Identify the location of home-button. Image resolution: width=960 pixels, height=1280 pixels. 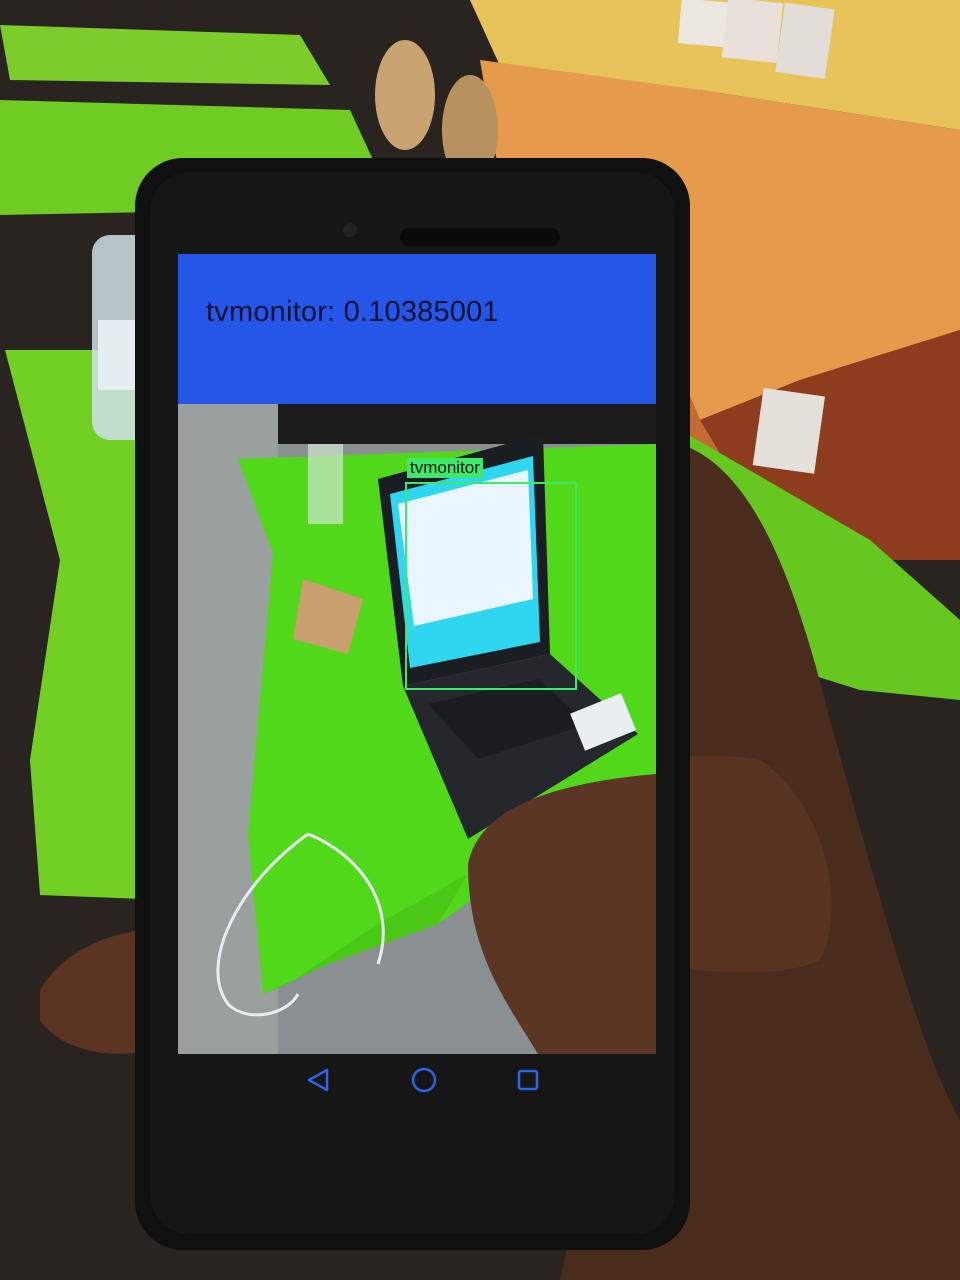
(424, 1080).